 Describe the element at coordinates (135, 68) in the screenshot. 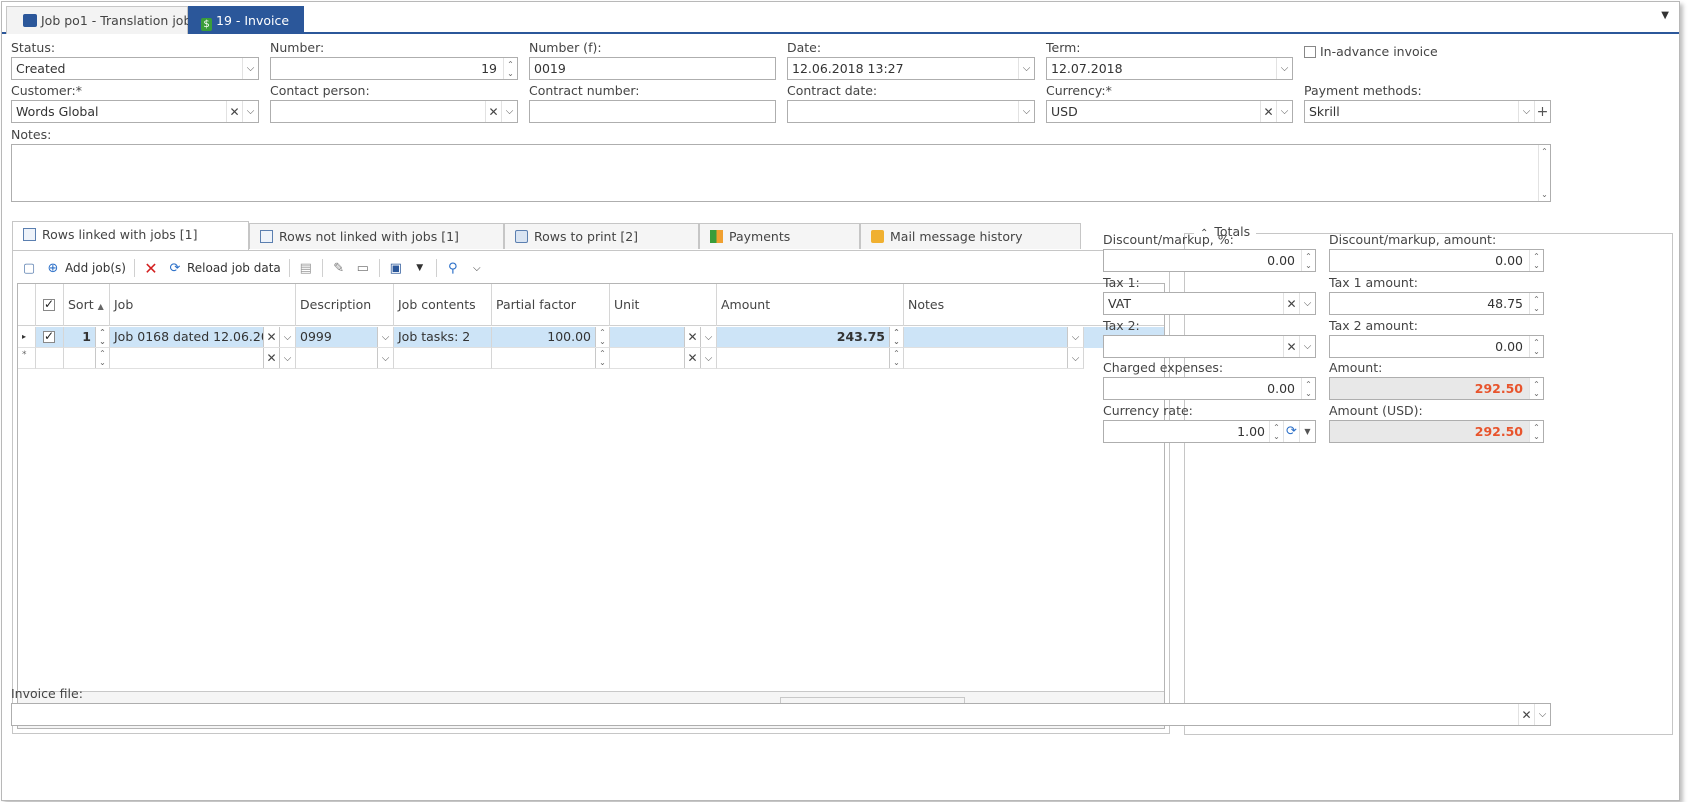

I see `status-select: Created ⌵` at that location.